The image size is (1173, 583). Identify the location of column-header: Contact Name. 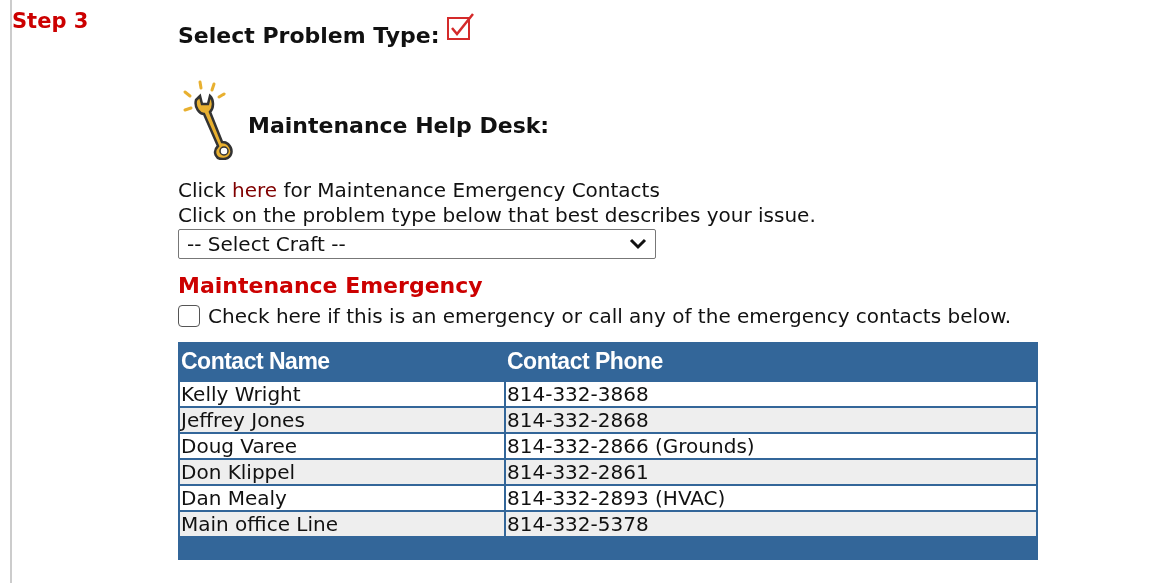
(342, 361).